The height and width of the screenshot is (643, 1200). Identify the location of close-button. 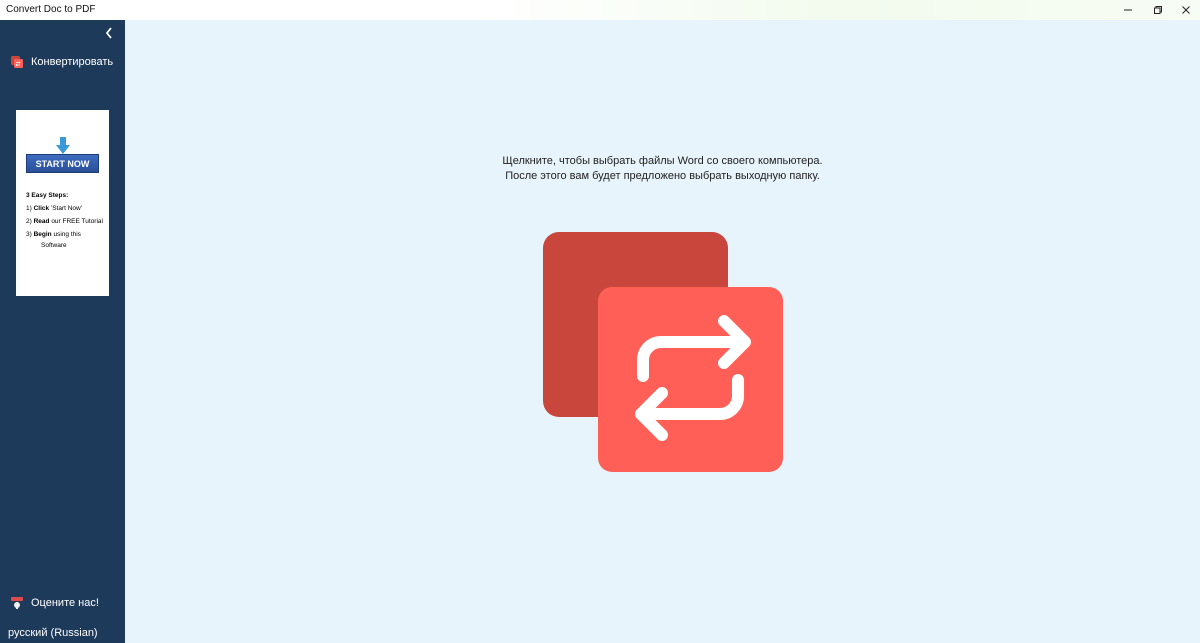
(1184, 10).